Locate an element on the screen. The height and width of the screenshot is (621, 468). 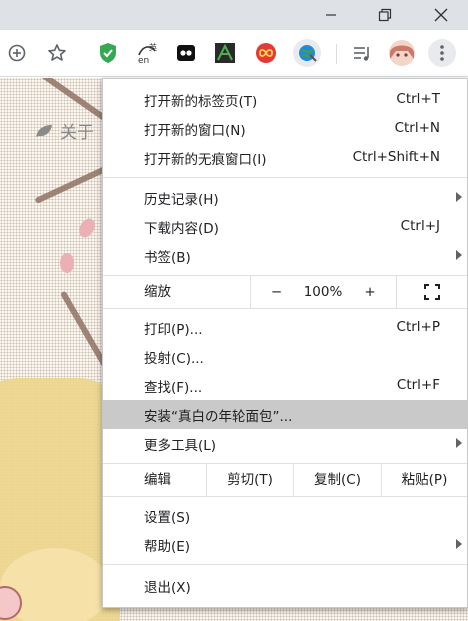
menu-zoom-row: 缩放 − 100% + is located at coordinates (285, 292).